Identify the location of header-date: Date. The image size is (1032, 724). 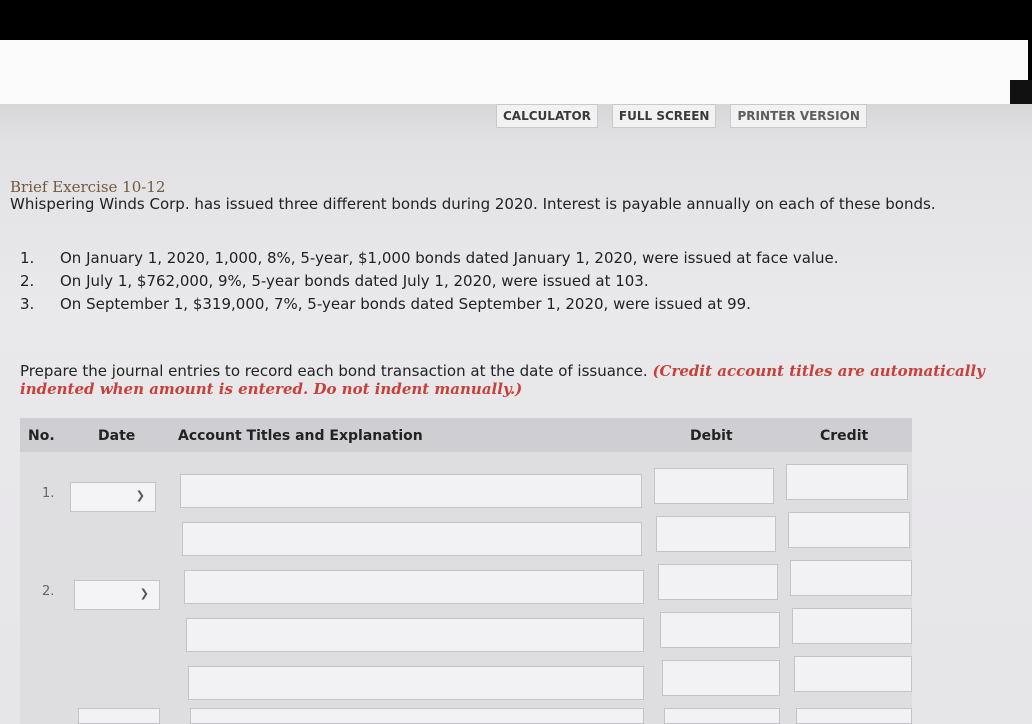
(117, 436).